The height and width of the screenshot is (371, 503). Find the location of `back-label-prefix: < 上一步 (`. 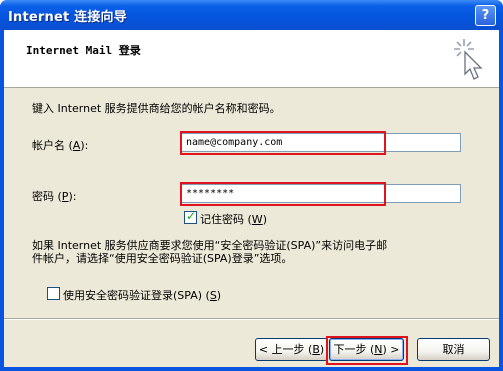

back-label-prefix: < 上一步 ( is located at coordinates (285, 349).